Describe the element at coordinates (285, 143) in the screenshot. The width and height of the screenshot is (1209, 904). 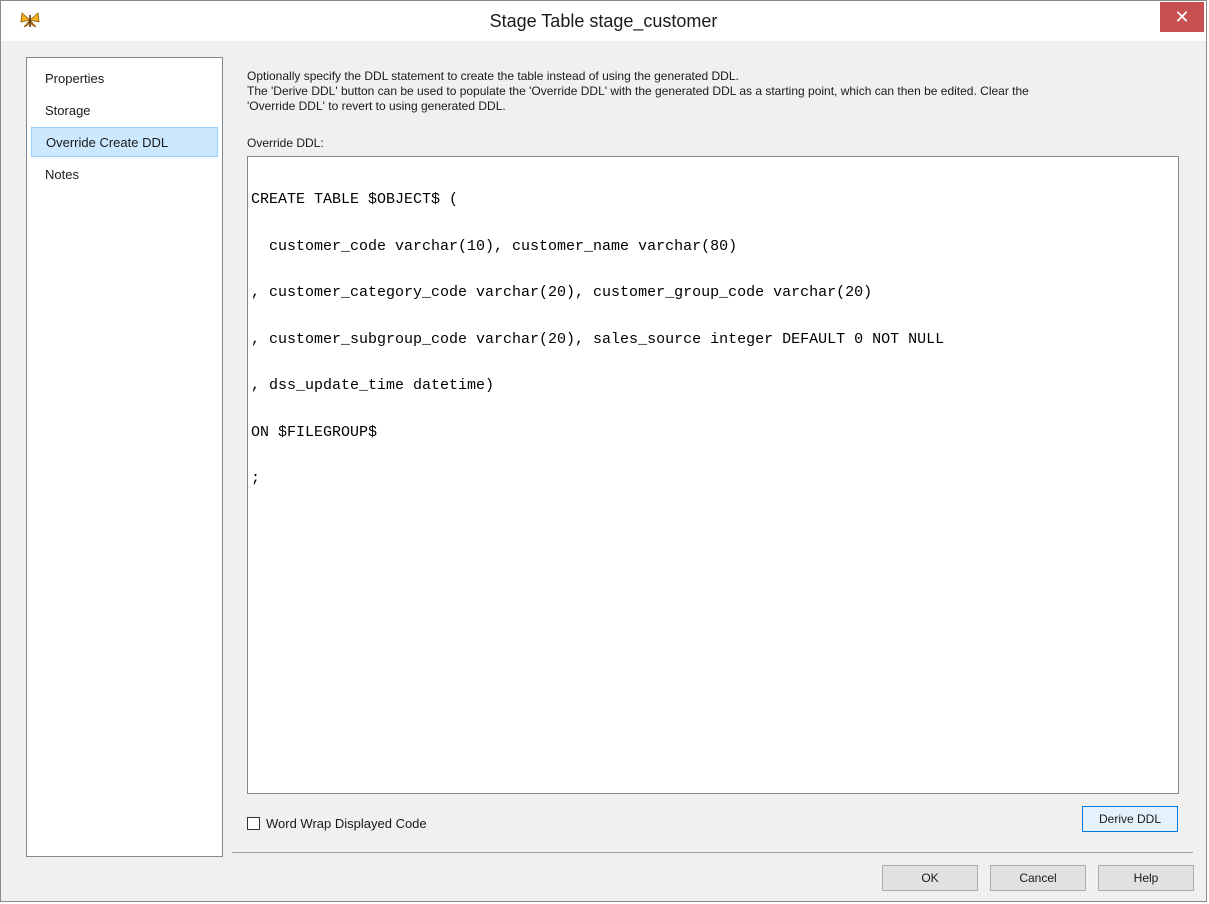
I see `override-ddl-label: Override DDL:` at that location.